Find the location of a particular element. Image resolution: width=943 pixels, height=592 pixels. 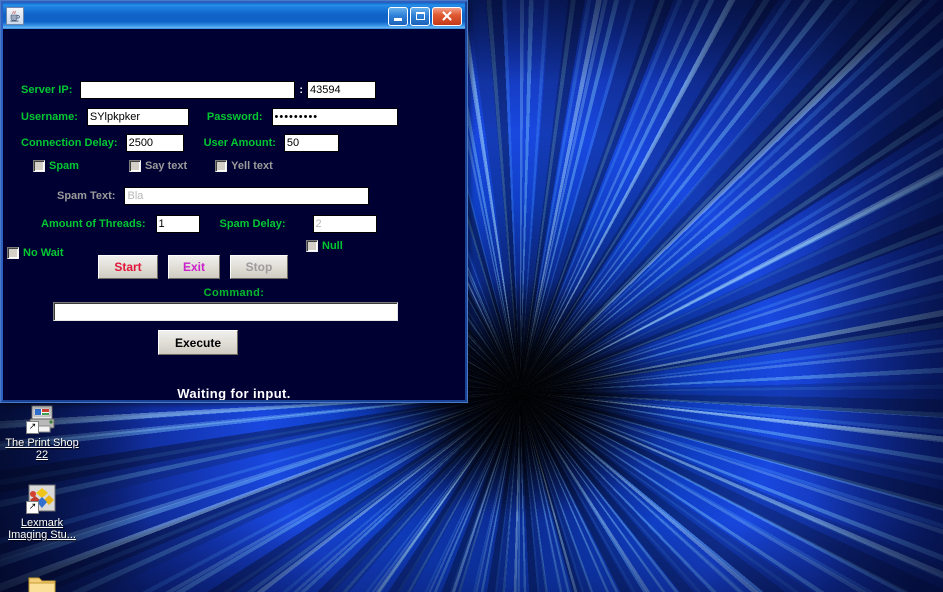

desktop-icon-folder is located at coordinates (42, 581).